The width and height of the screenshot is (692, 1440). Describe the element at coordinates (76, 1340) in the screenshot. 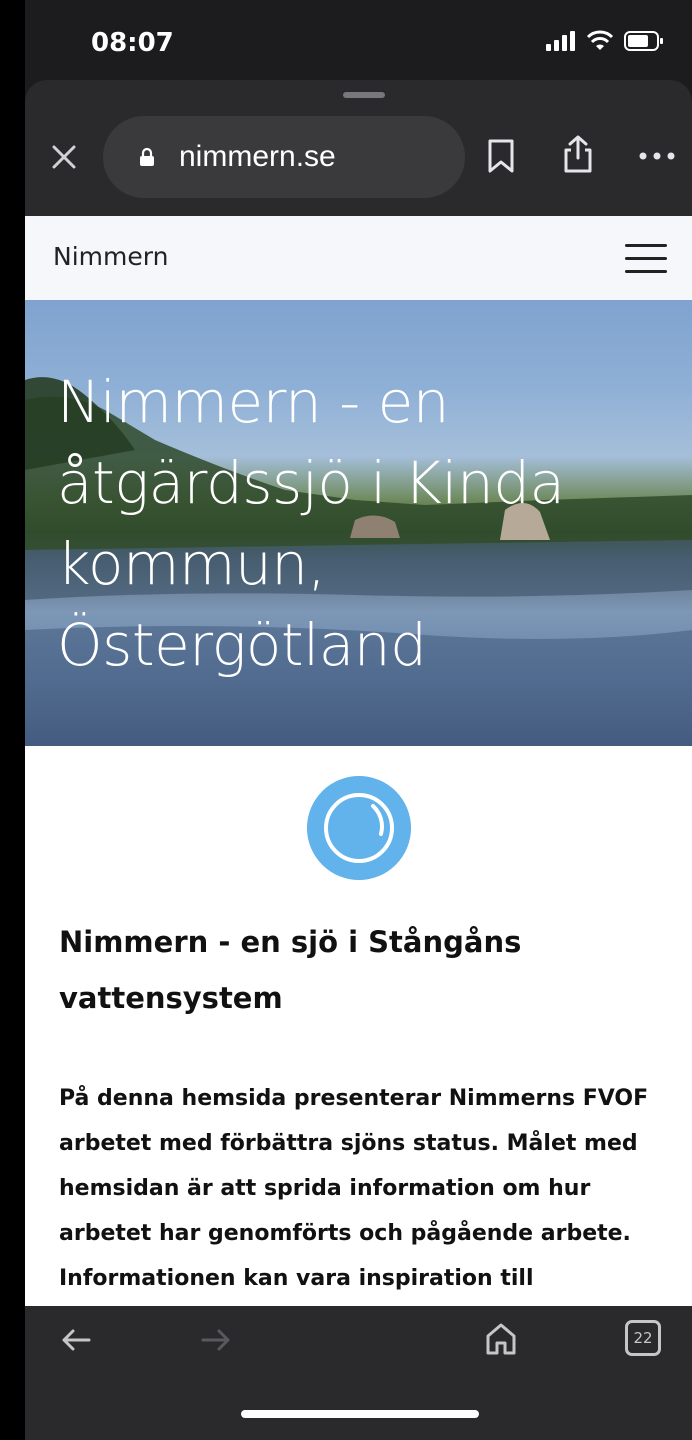

I see `back-arrow-icon` at that location.